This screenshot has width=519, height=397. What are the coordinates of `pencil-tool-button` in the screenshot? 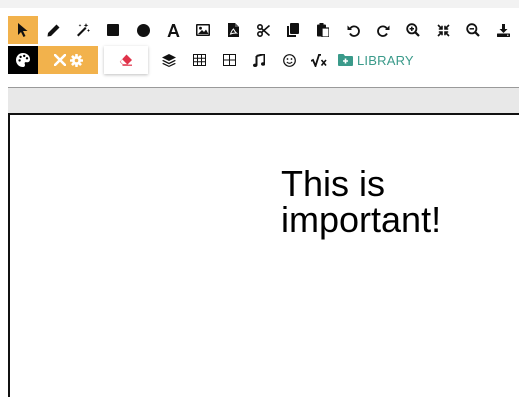 It's located at (53, 30).